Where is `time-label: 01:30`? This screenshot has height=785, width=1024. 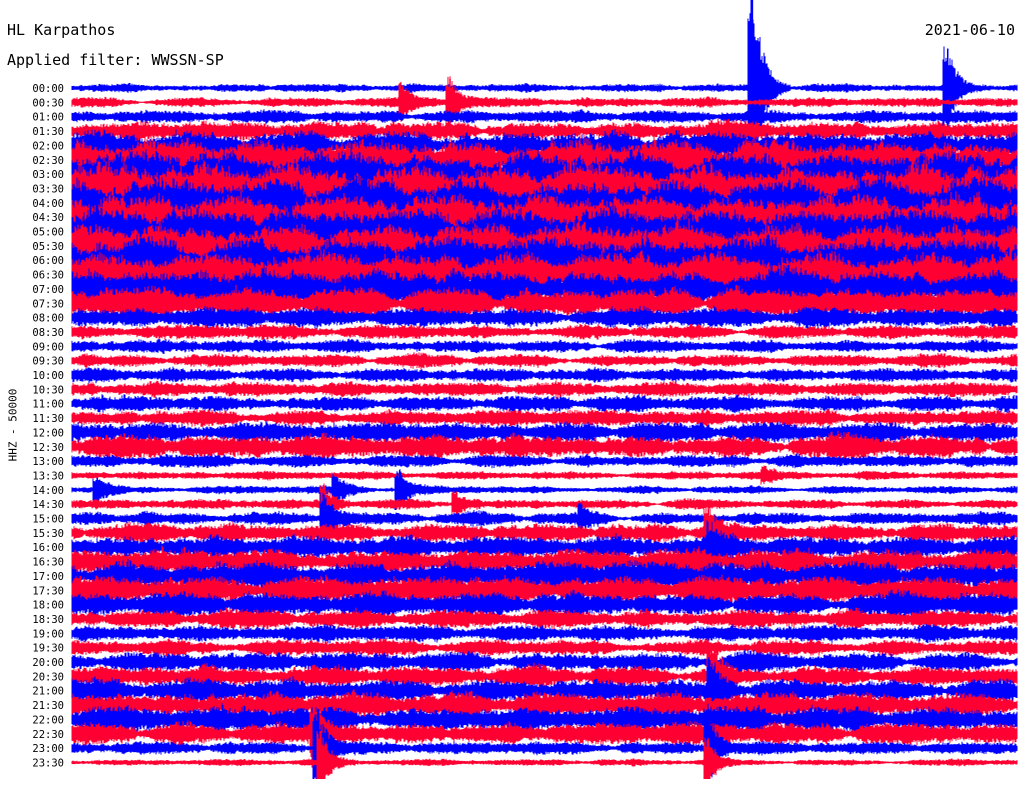 time-label: 01:30 is located at coordinates (48, 132).